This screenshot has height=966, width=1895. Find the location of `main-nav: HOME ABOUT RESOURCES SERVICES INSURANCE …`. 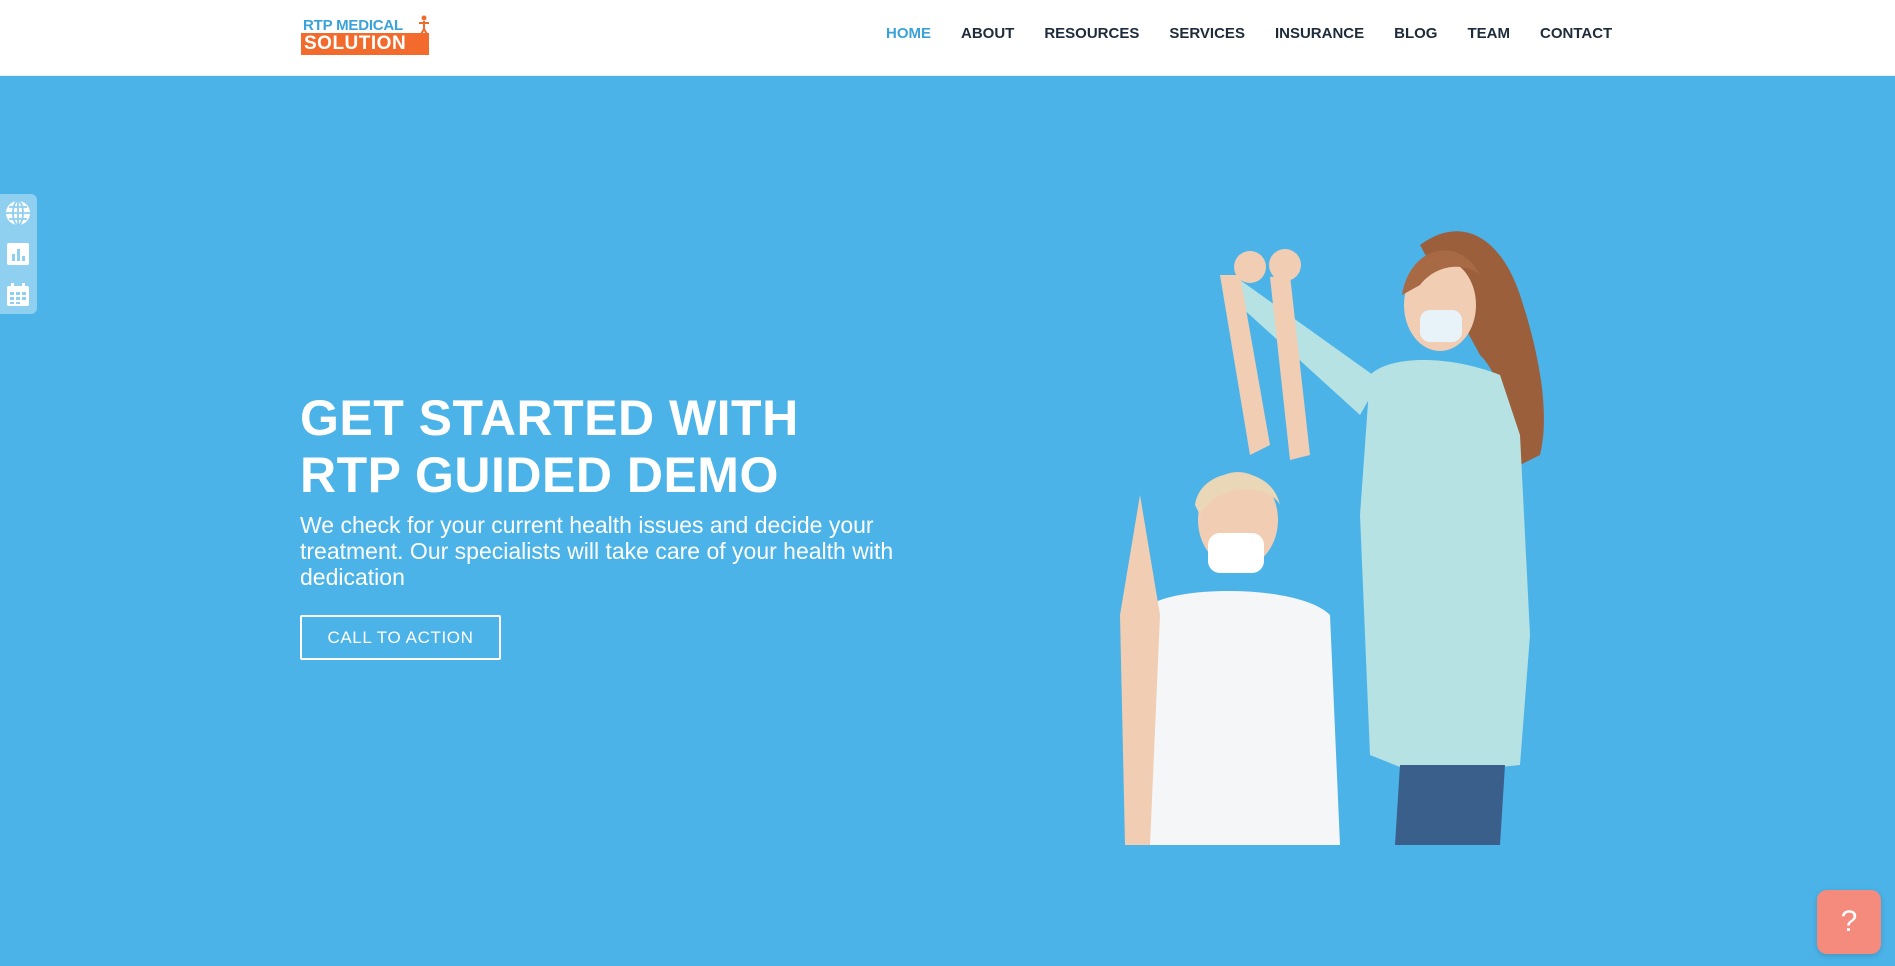

main-nav: HOME ABOUT RESOURCES SERVICES INSURANCE … is located at coordinates (1249, 33).